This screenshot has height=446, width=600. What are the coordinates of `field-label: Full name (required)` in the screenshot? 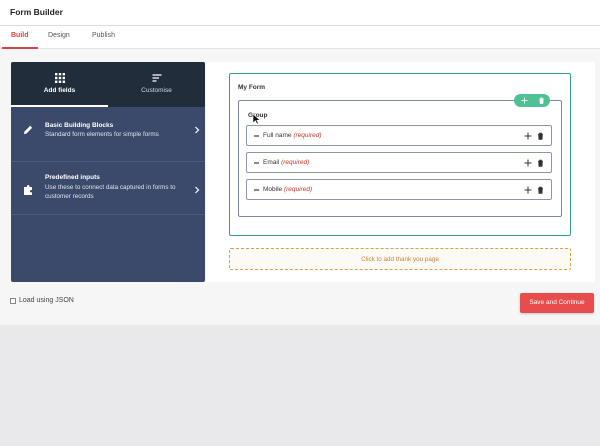 It's located at (292, 135).